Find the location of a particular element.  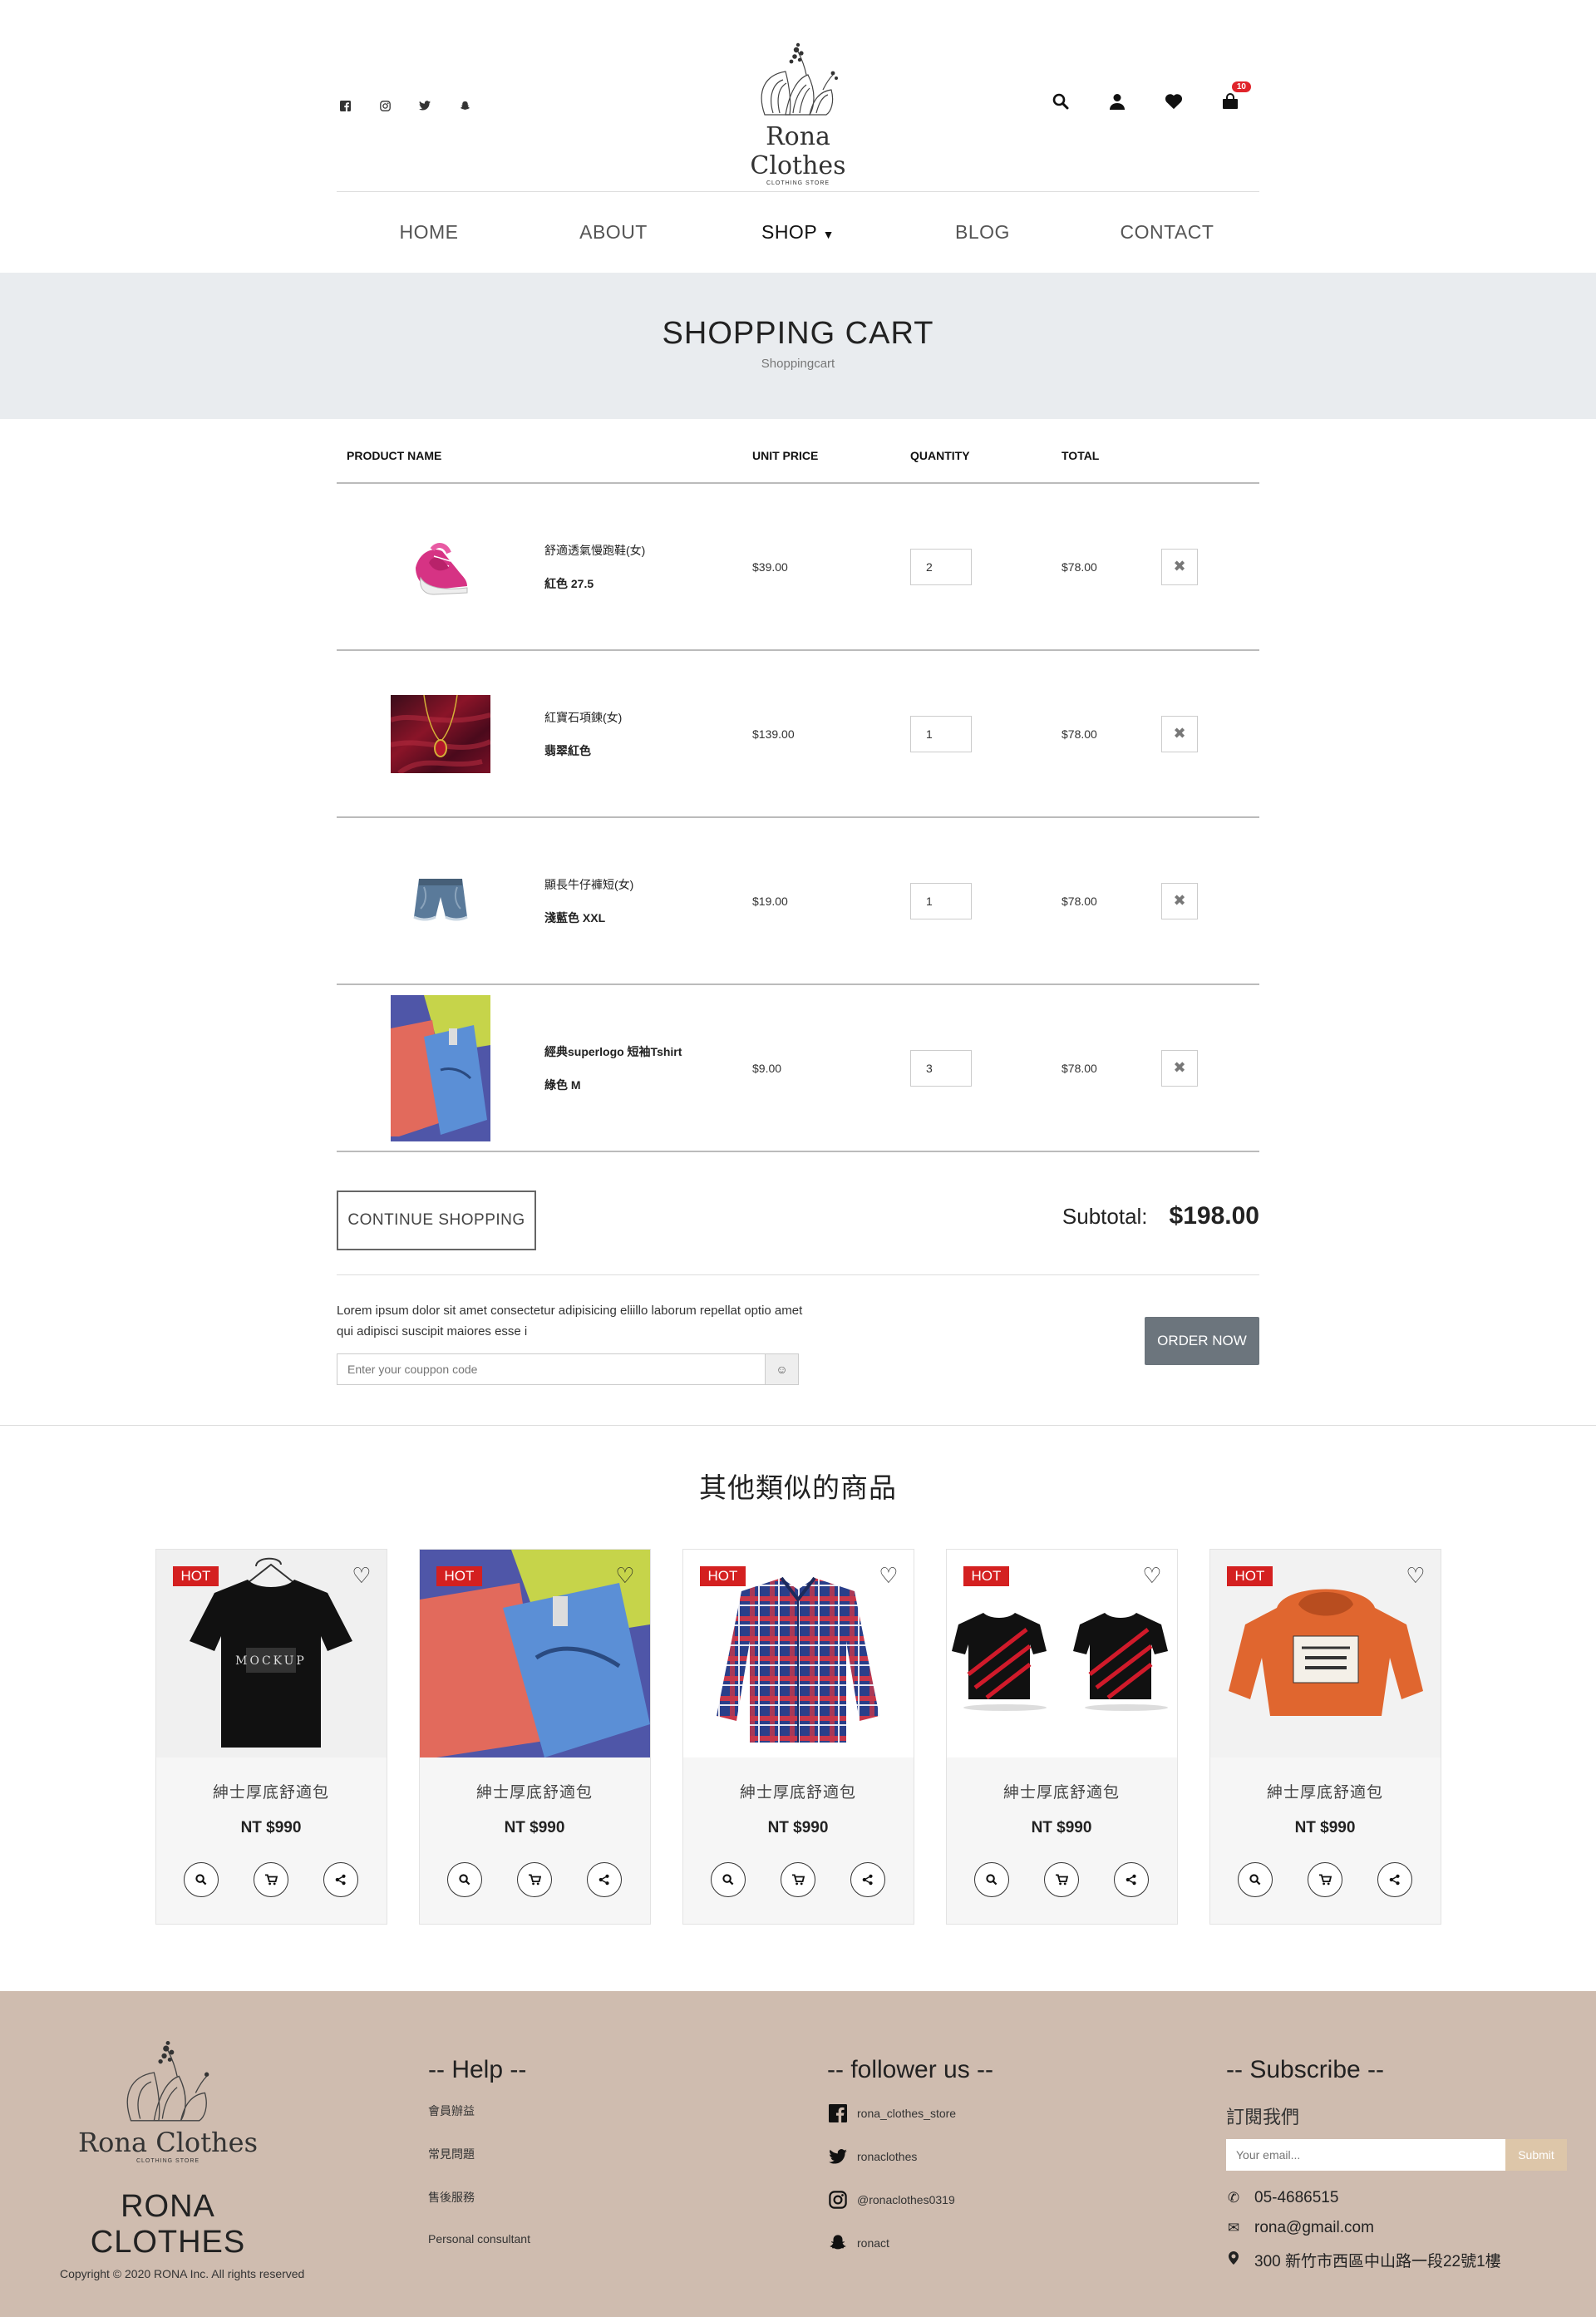

footer-help-title: -- Help -- is located at coordinates (478, 2069).